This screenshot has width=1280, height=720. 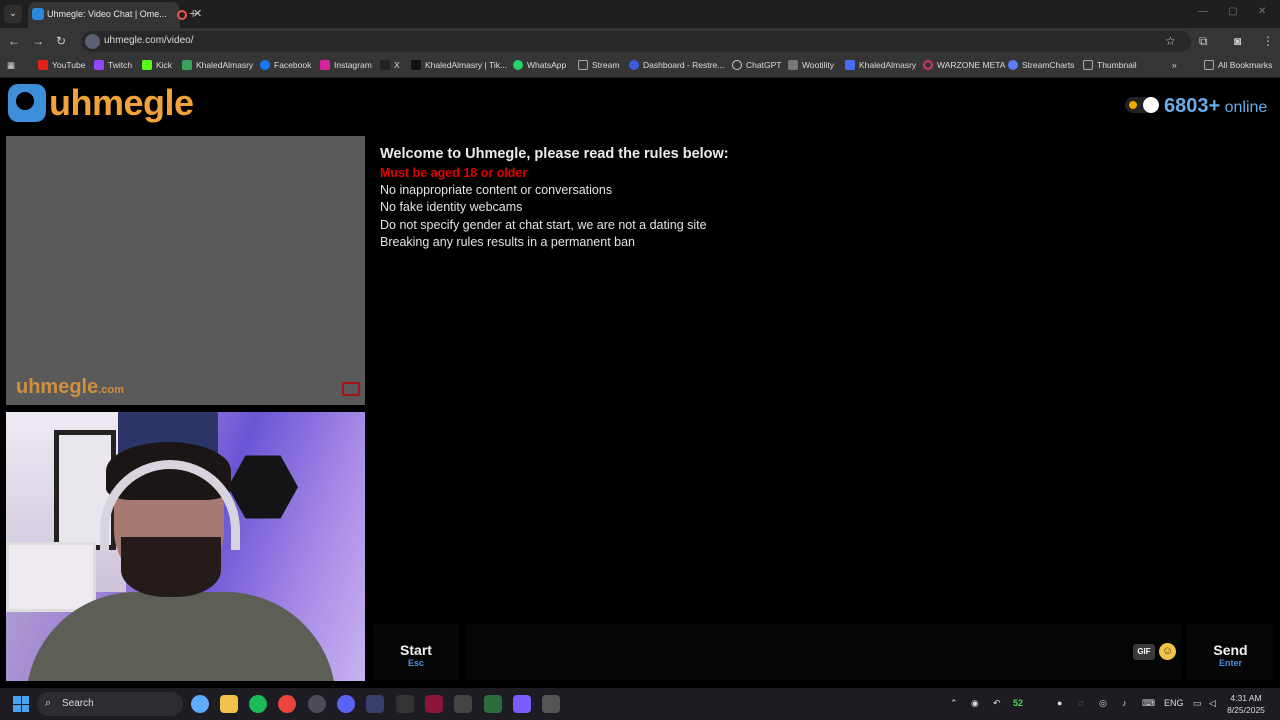 I want to click on whatsapp-icon, so click(x=518, y=65).